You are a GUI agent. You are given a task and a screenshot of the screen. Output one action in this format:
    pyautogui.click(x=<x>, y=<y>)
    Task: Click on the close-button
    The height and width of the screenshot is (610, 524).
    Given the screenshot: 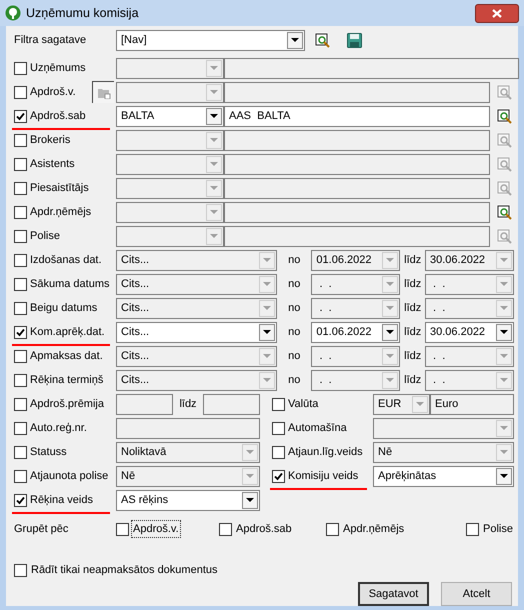 What is the action you would take?
    pyautogui.click(x=497, y=13)
    